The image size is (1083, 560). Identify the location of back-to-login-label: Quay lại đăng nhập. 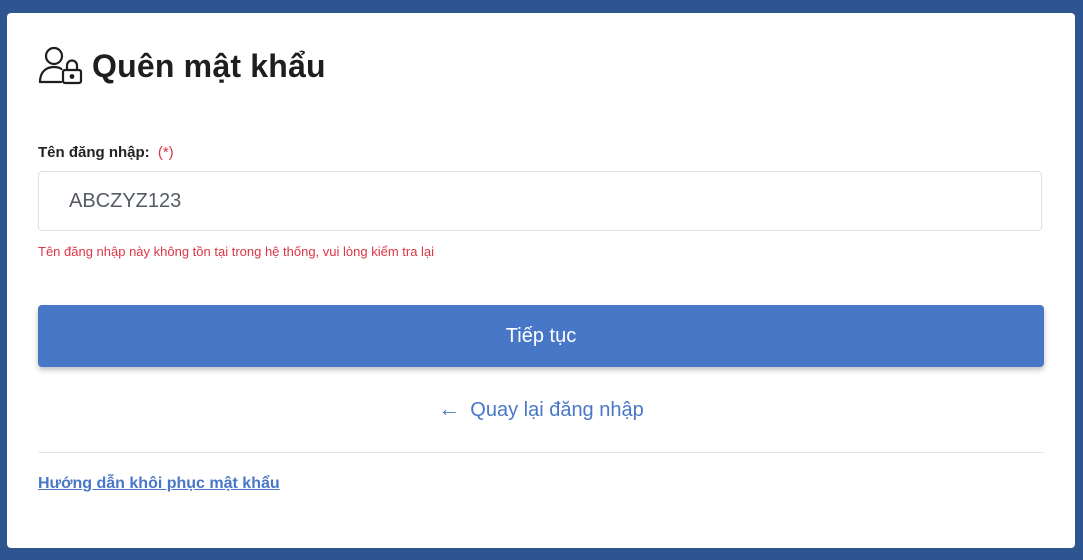
(557, 410).